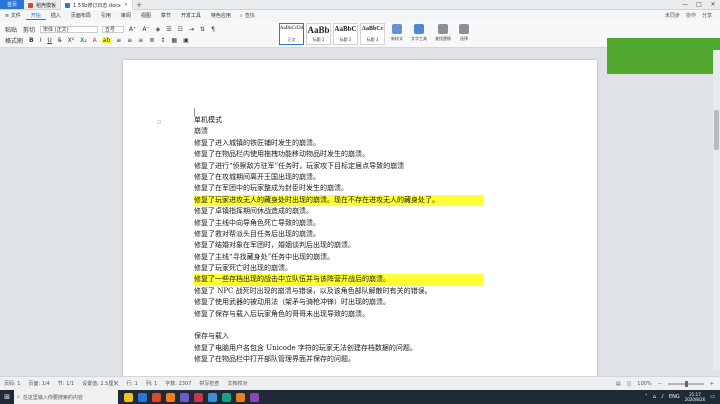 Image resolution: width=720 pixels, height=404 pixels. I want to click on status-pages: 页面: 1/4, so click(38, 383).